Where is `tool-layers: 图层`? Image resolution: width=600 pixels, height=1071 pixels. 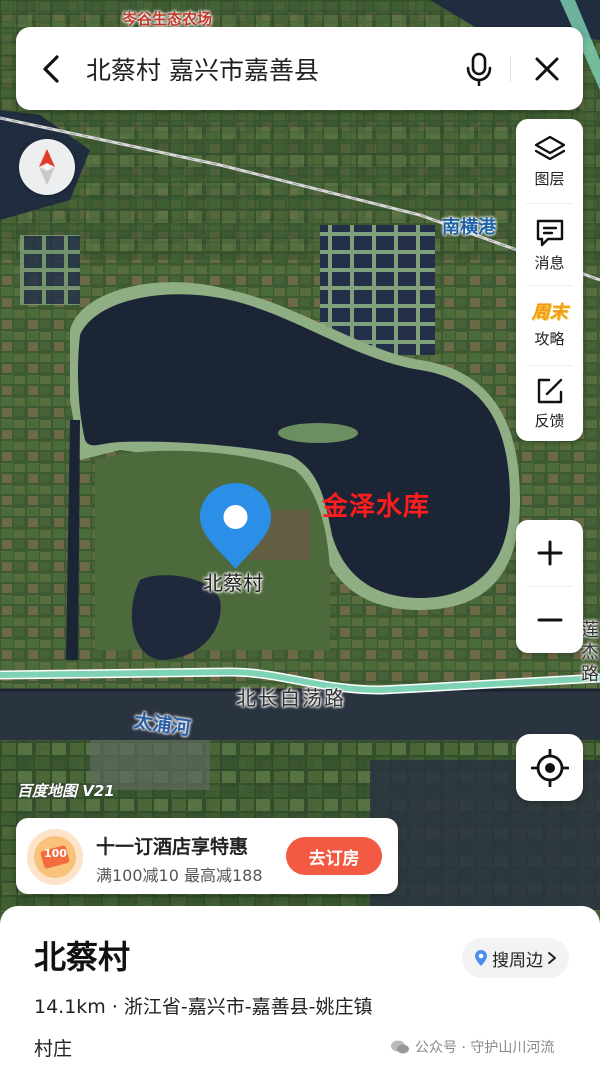 tool-layers: 图层 is located at coordinates (549, 161).